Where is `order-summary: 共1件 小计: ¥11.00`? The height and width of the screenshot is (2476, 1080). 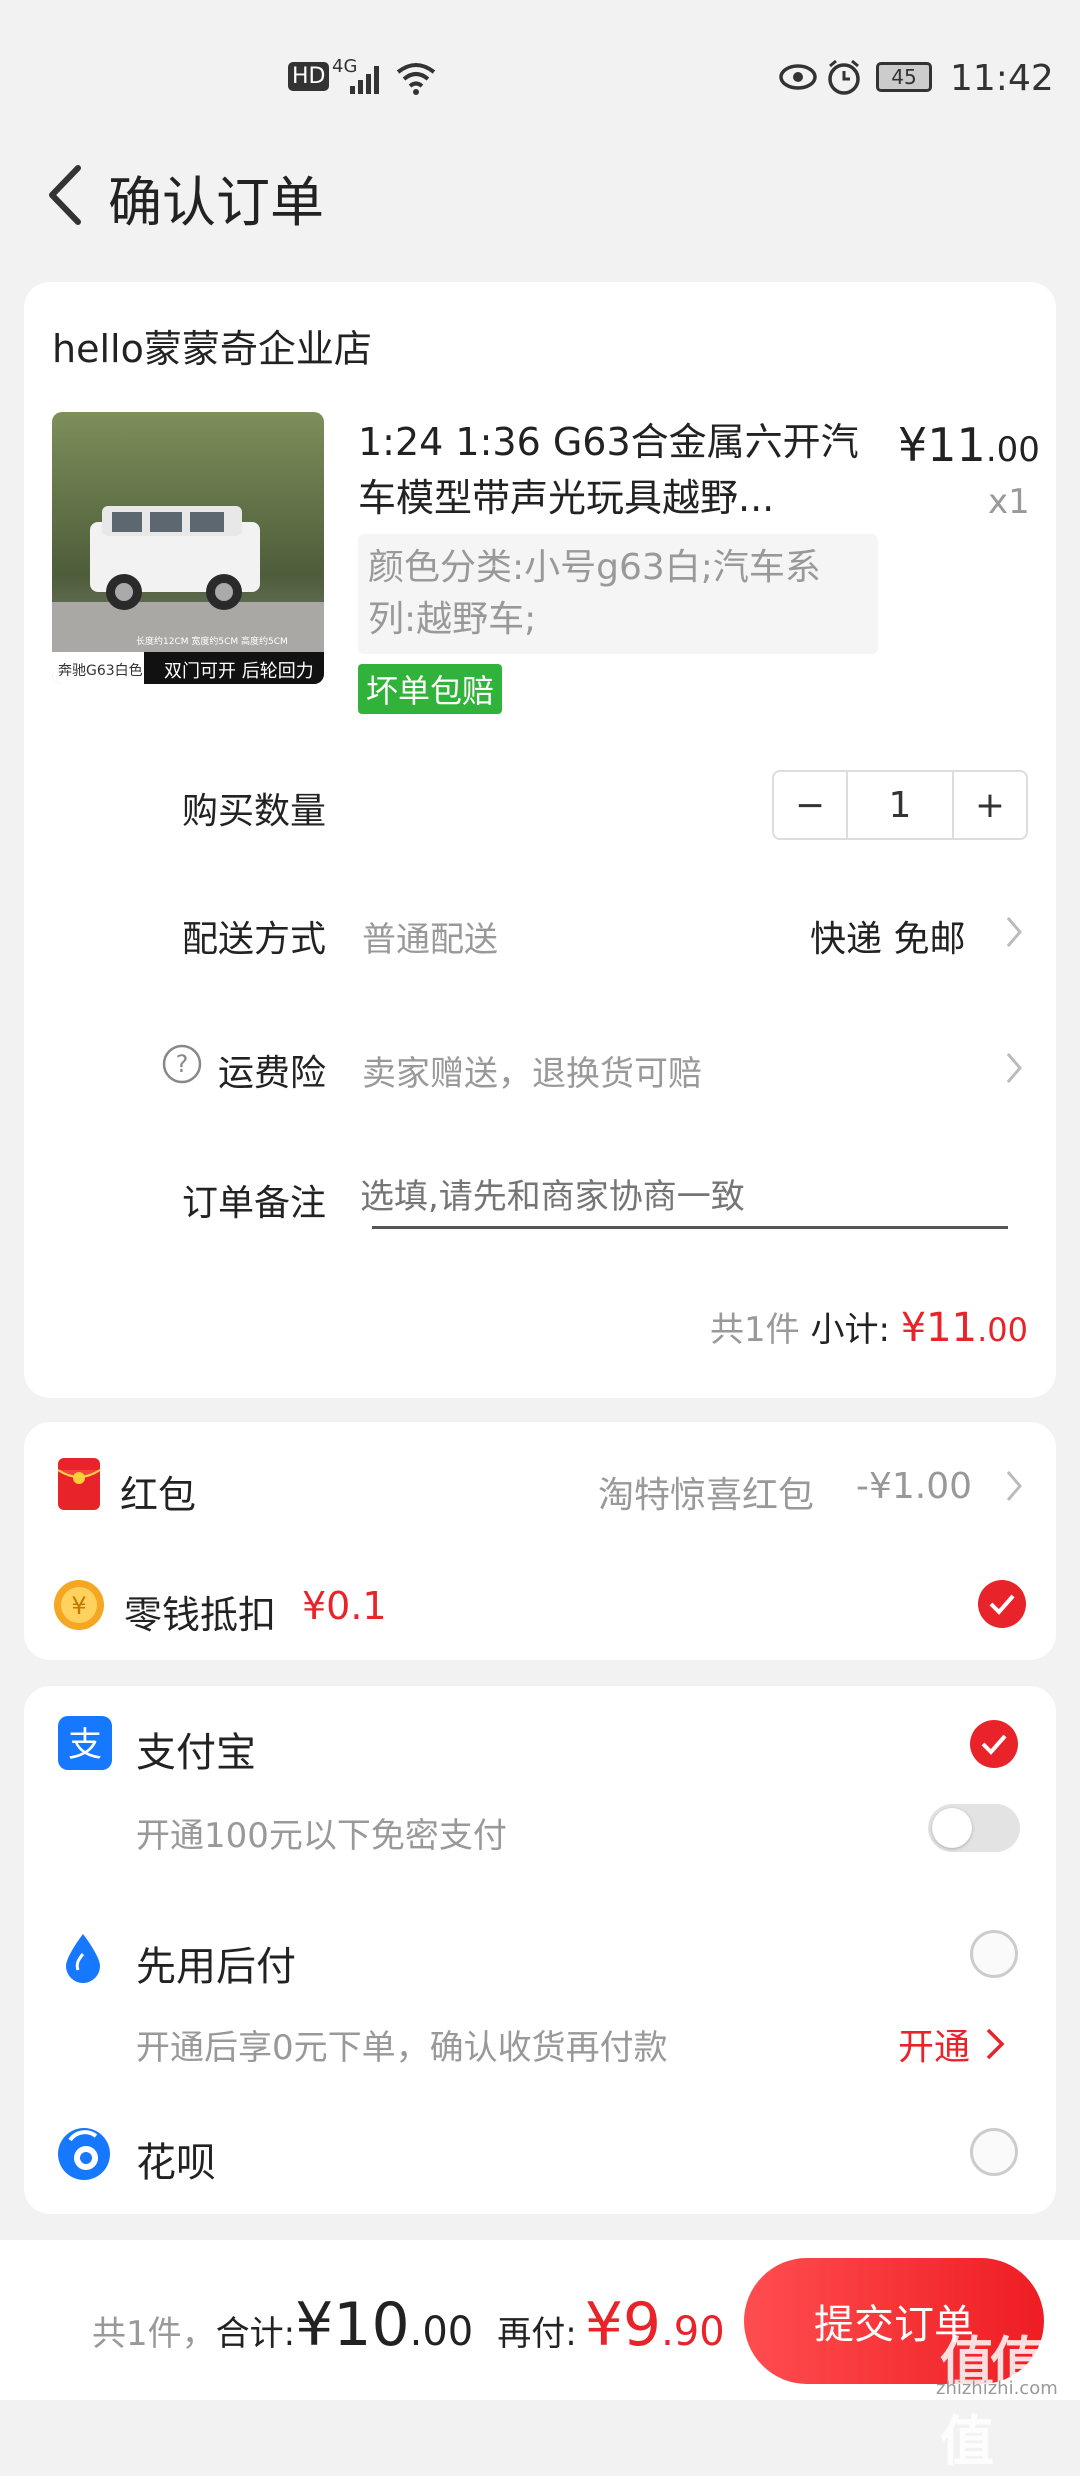 order-summary: 共1件 小计: ¥11.00 is located at coordinates (869, 1326).